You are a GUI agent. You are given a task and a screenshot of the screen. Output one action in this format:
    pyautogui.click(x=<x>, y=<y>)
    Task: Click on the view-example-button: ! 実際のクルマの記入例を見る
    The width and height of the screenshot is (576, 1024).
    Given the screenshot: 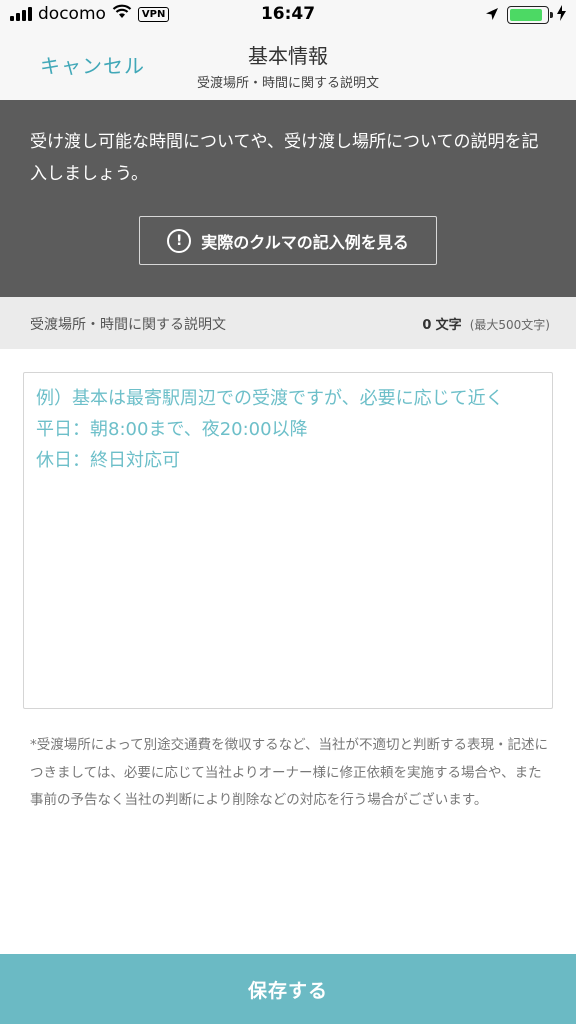 What is the action you would take?
    pyautogui.click(x=288, y=240)
    